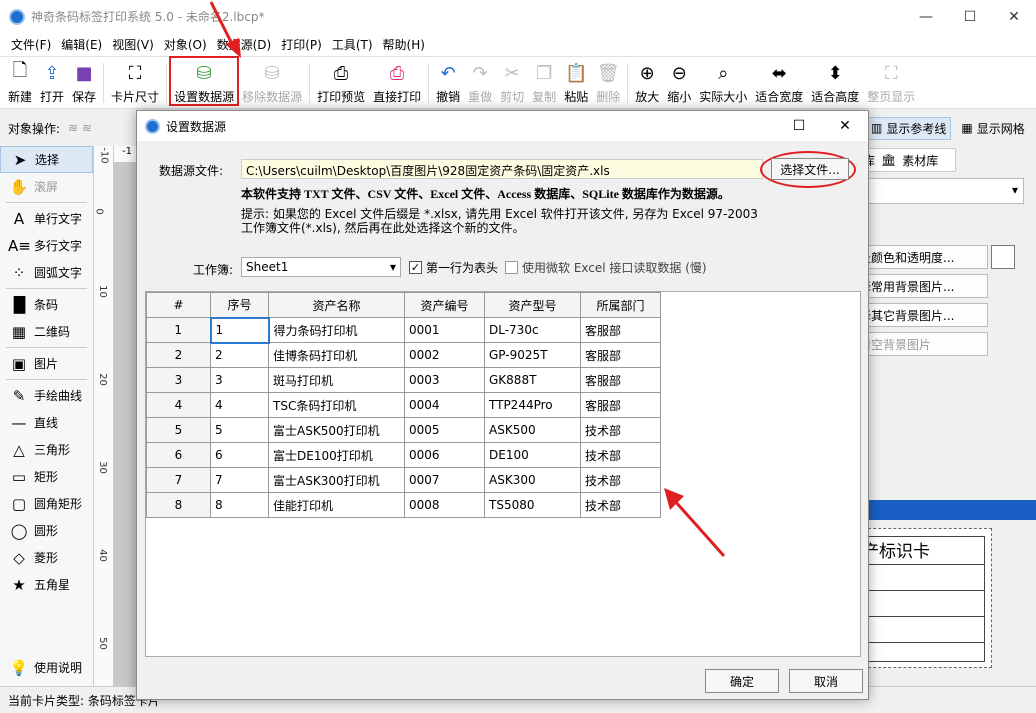  I want to click on tool-star: ★ 五角星, so click(46, 584).